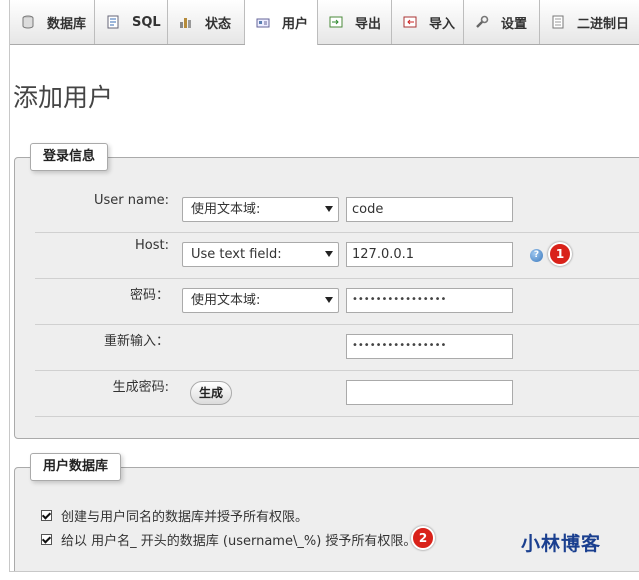 The width and height of the screenshot is (639, 580). I want to click on tab-users: 用户, so click(281, 22).